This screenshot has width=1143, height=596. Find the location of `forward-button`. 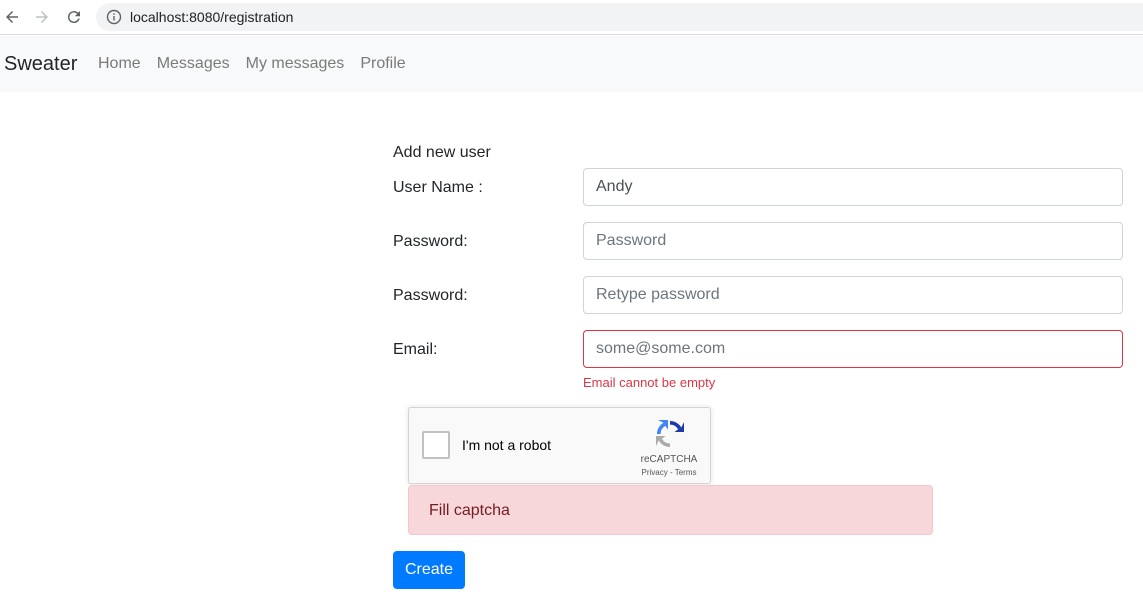

forward-button is located at coordinates (42, 17).